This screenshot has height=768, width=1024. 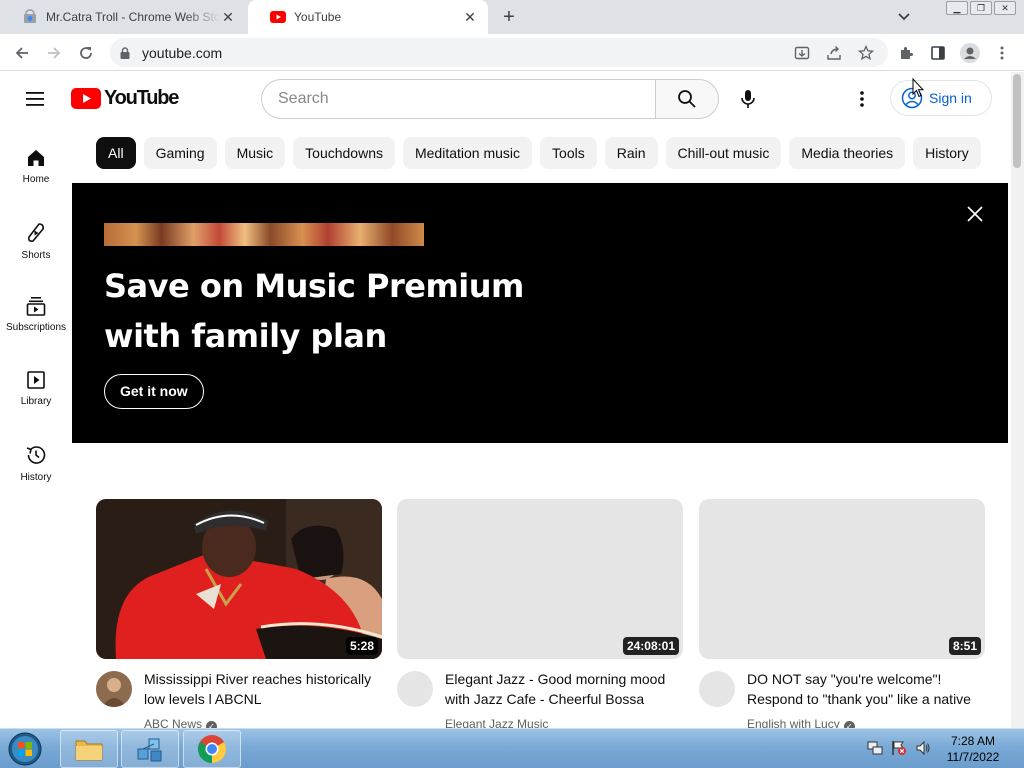 What do you see at coordinates (842, 579) in the screenshot?
I see `video-thumbnail: 8:51` at bounding box center [842, 579].